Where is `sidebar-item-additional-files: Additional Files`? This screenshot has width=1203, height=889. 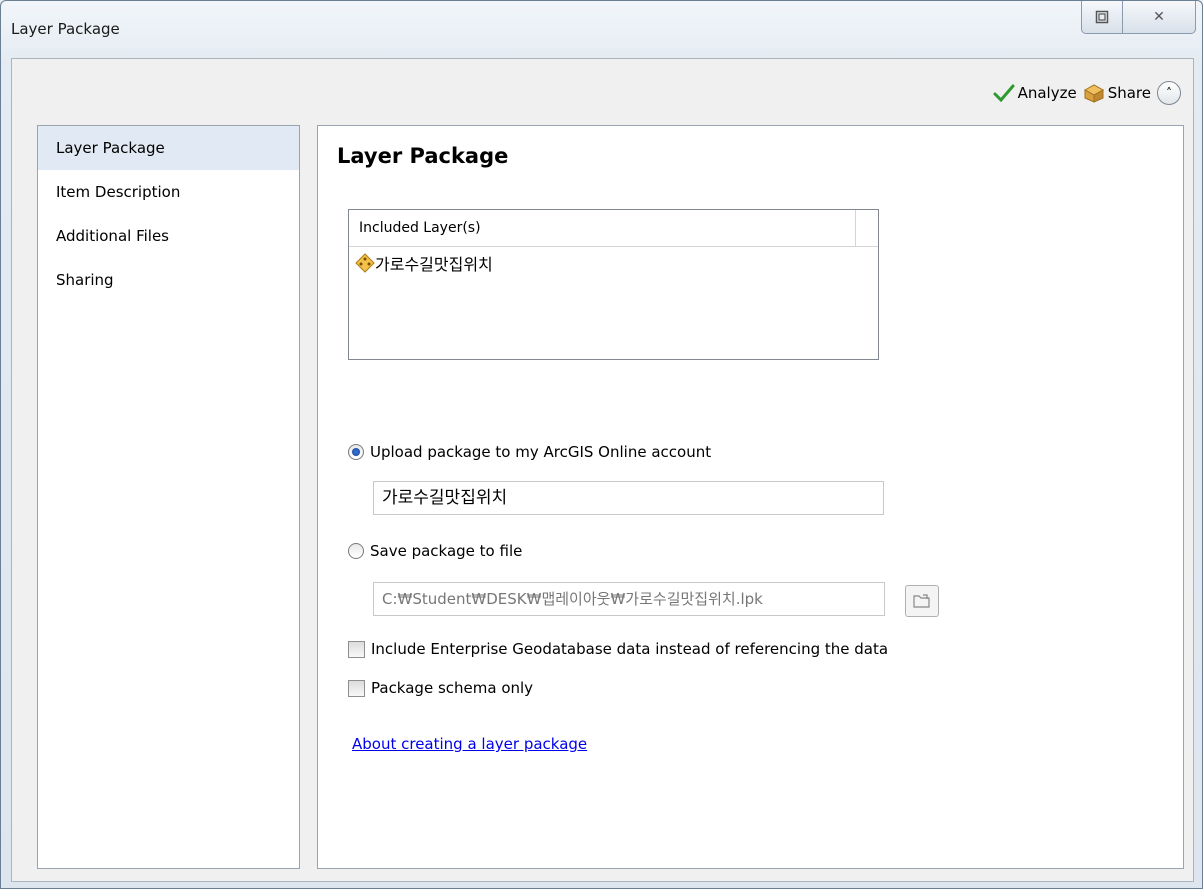 sidebar-item-additional-files: Additional Files is located at coordinates (168, 236).